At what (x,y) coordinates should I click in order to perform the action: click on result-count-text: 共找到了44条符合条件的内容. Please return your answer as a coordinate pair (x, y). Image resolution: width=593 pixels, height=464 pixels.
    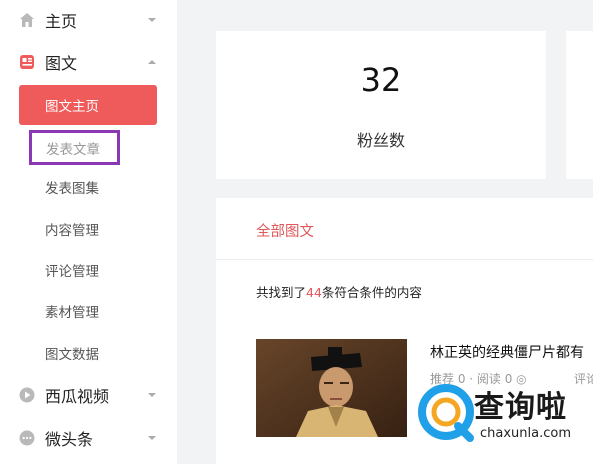
    Looking at the image, I should click on (339, 291).